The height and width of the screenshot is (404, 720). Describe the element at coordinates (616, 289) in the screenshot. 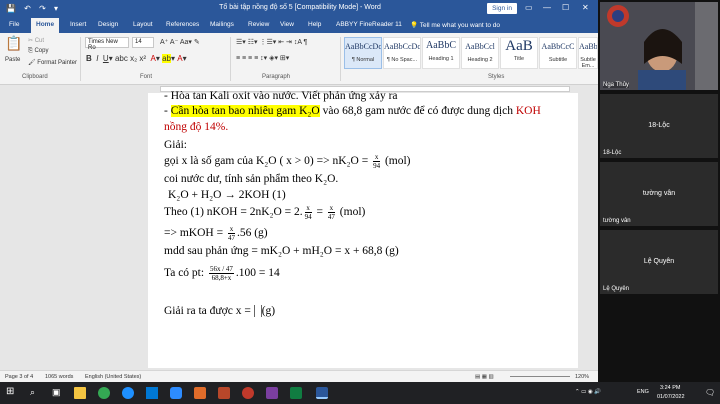

I see `participant-name: Lệ Quyên` at that location.